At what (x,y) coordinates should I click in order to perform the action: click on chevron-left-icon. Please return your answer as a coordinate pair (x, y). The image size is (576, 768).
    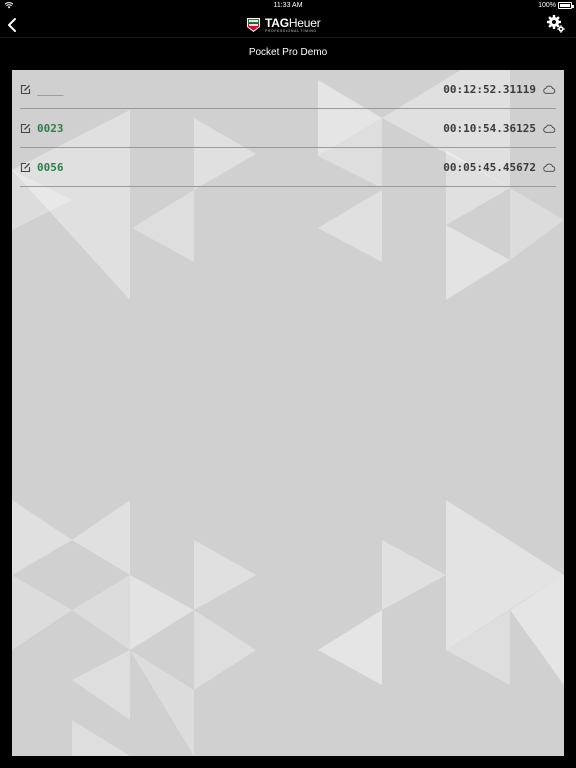
    Looking at the image, I should click on (12, 25).